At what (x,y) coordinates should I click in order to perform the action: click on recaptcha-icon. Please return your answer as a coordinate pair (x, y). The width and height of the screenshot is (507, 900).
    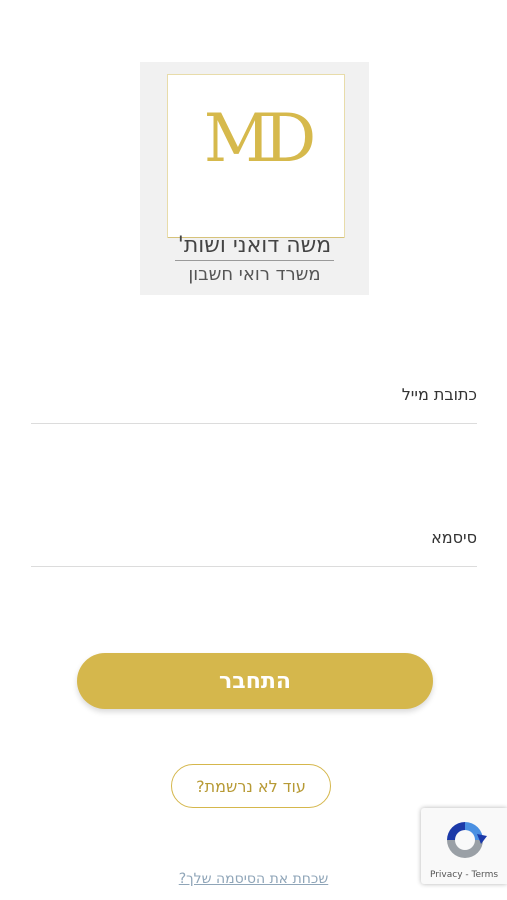
    Looking at the image, I should click on (467, 840).